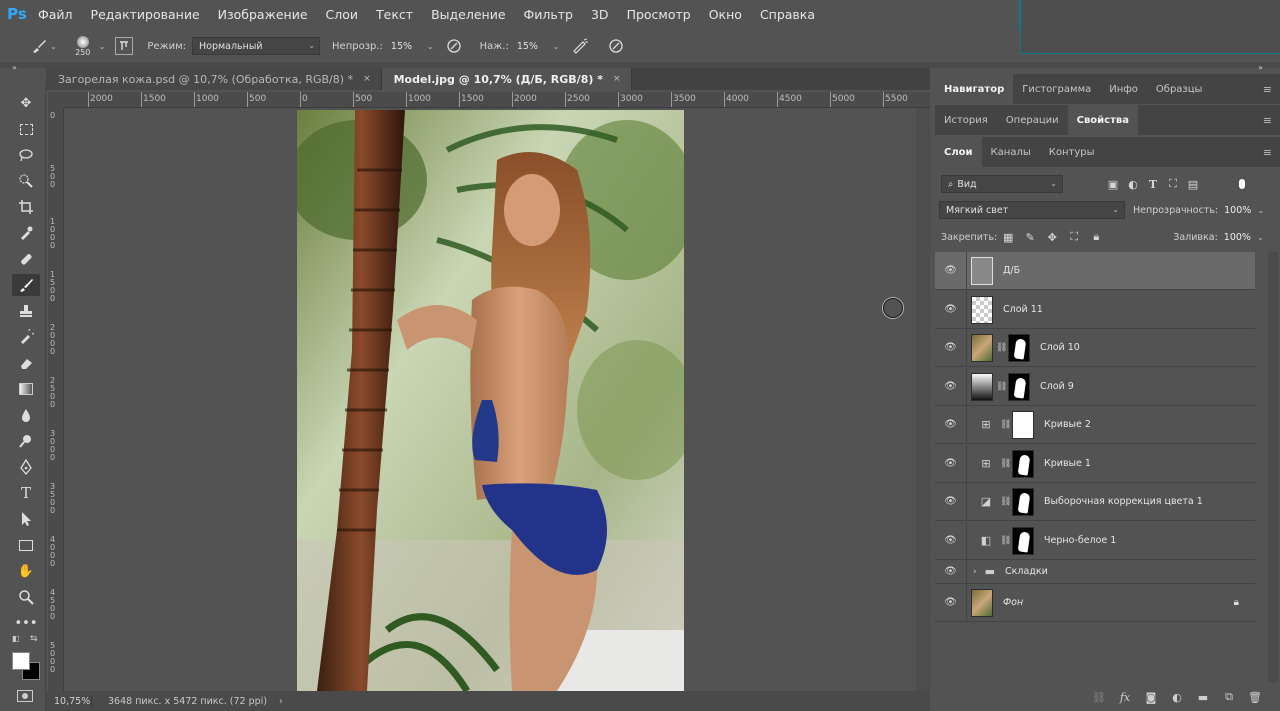  I want to click on close-icon: ×, so click(367, 79).